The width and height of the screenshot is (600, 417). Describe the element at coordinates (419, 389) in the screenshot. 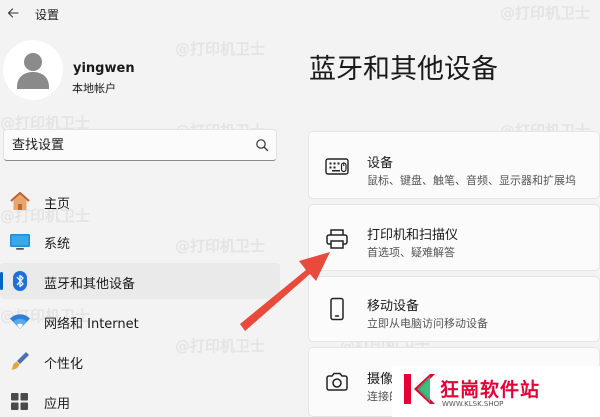

I see `logo-k-icon` at that location.